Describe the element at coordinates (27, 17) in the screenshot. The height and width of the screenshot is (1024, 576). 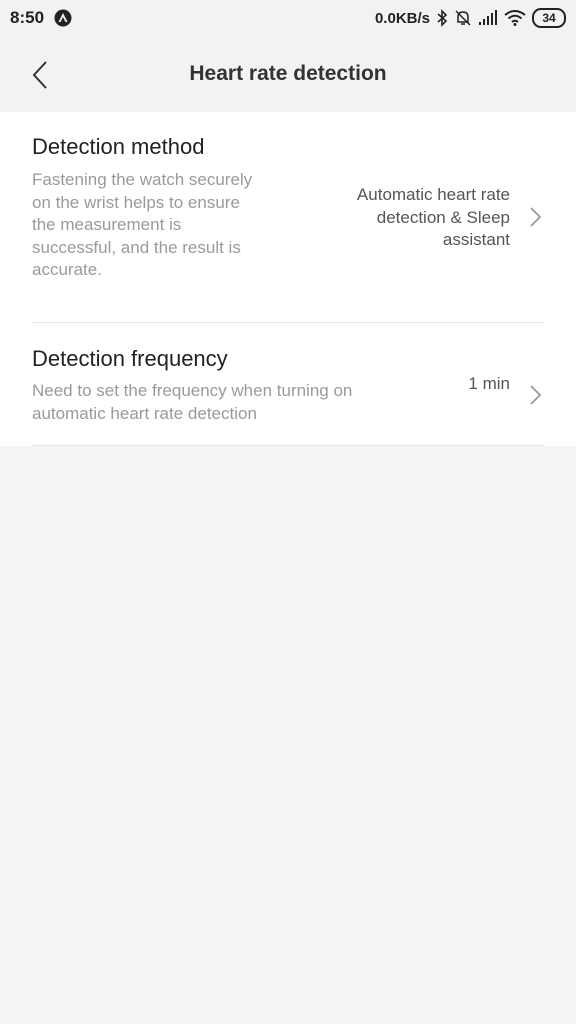
I see `status-time: 8:50` at that location.